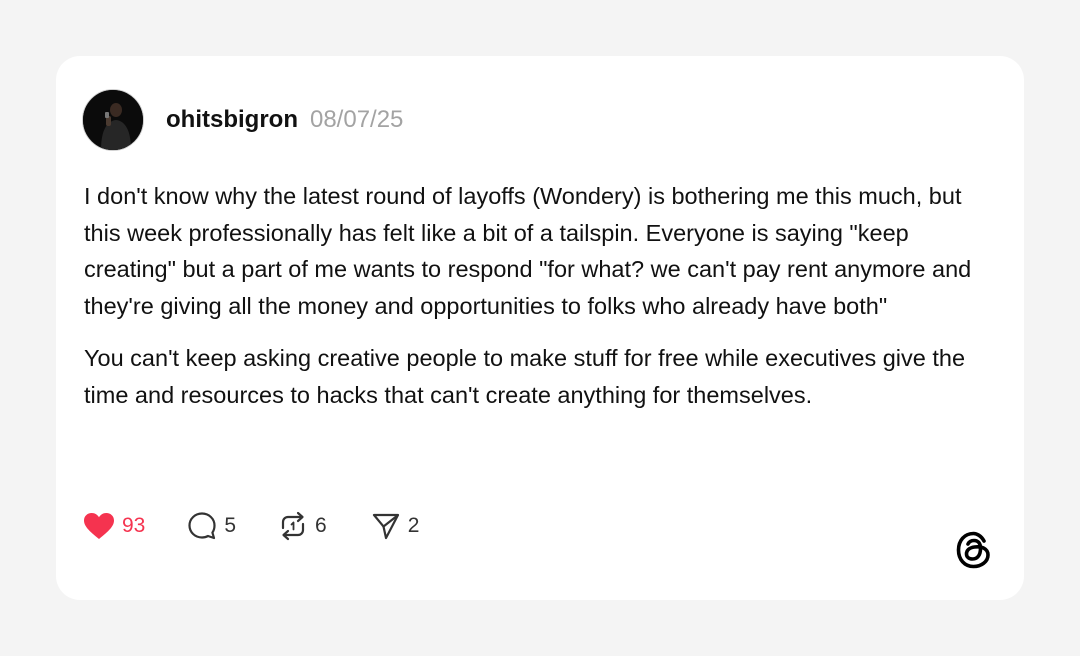 Image resolution: width=1080 pixels, height=656 pixels. What do you see at coordinates (974, 550) in the screenshot?
I see `threads-logo-icon` at bounding box center [974, 550].